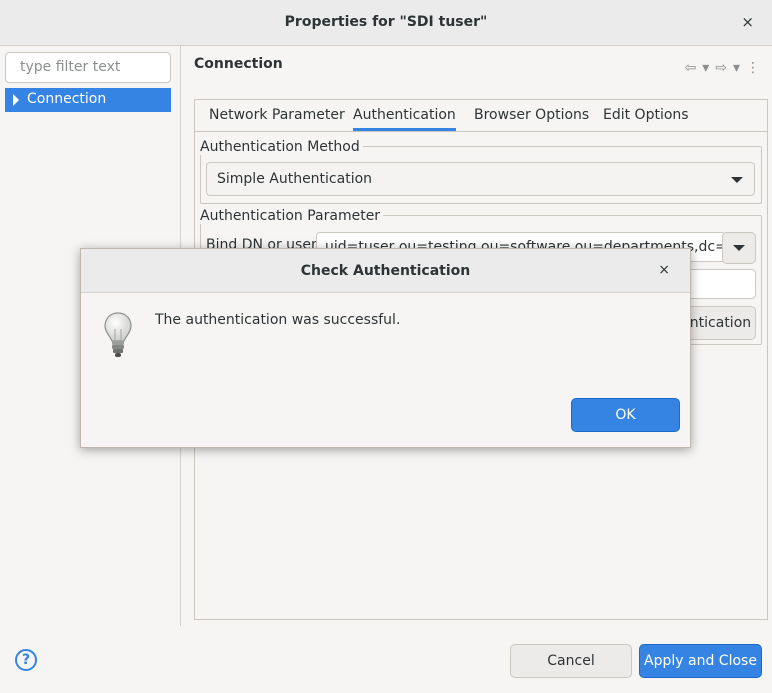 Image resolution: width=772 pixels, height=693 pixels. I want to click on auth-param-label: Authentication Parameter, so click(292, 216).